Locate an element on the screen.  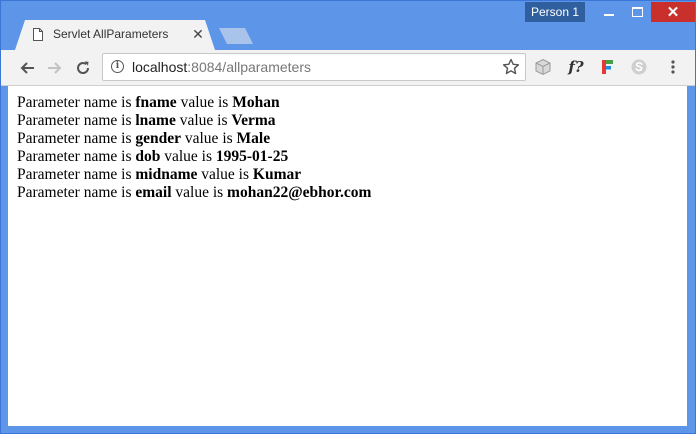
maximize-button is located at coordinates (637, 12).